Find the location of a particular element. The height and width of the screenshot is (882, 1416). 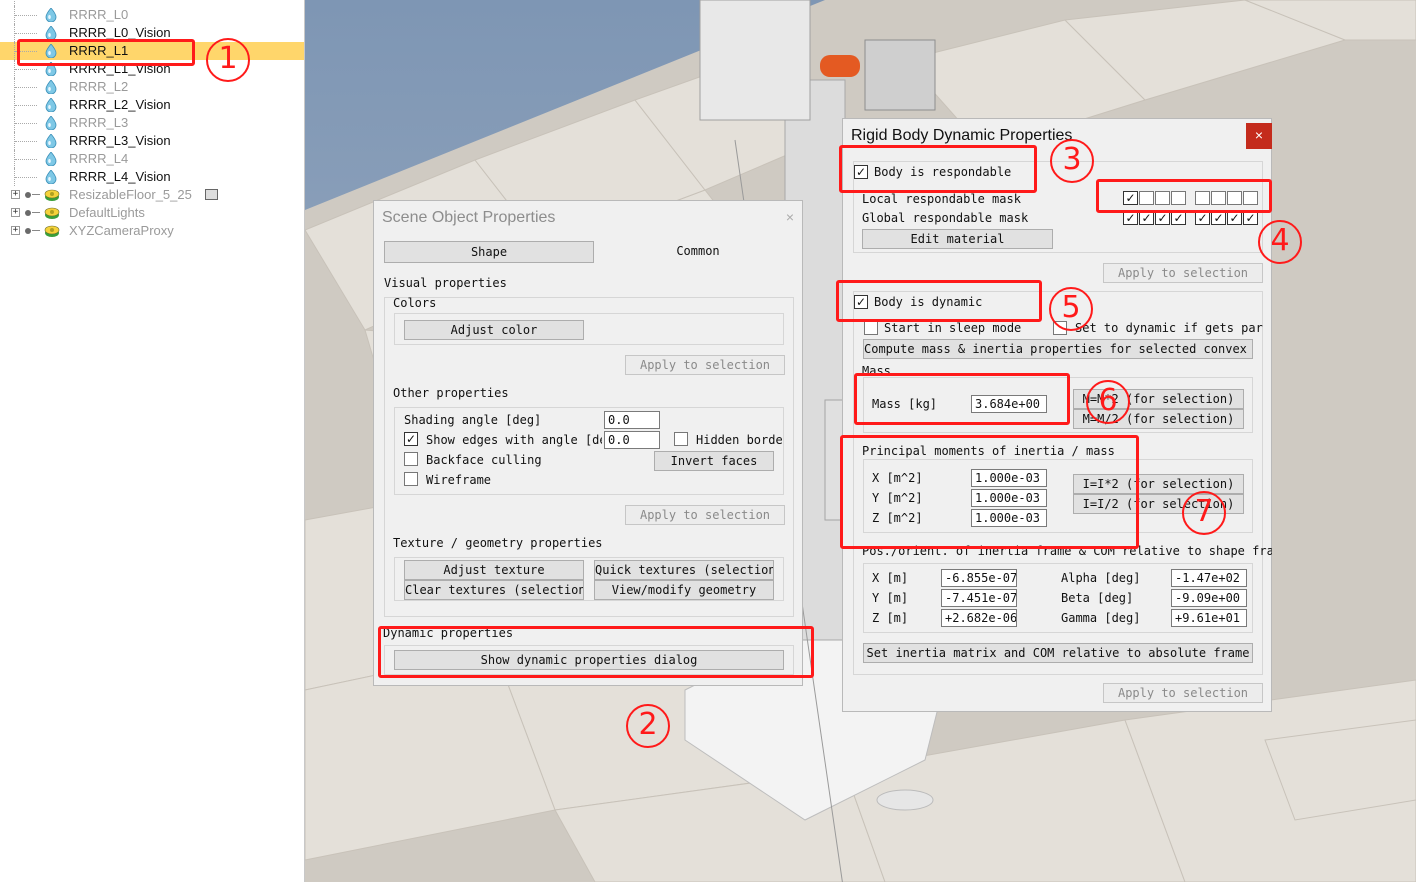

hidden-border-checkbox is located at coordinates (681, 439).